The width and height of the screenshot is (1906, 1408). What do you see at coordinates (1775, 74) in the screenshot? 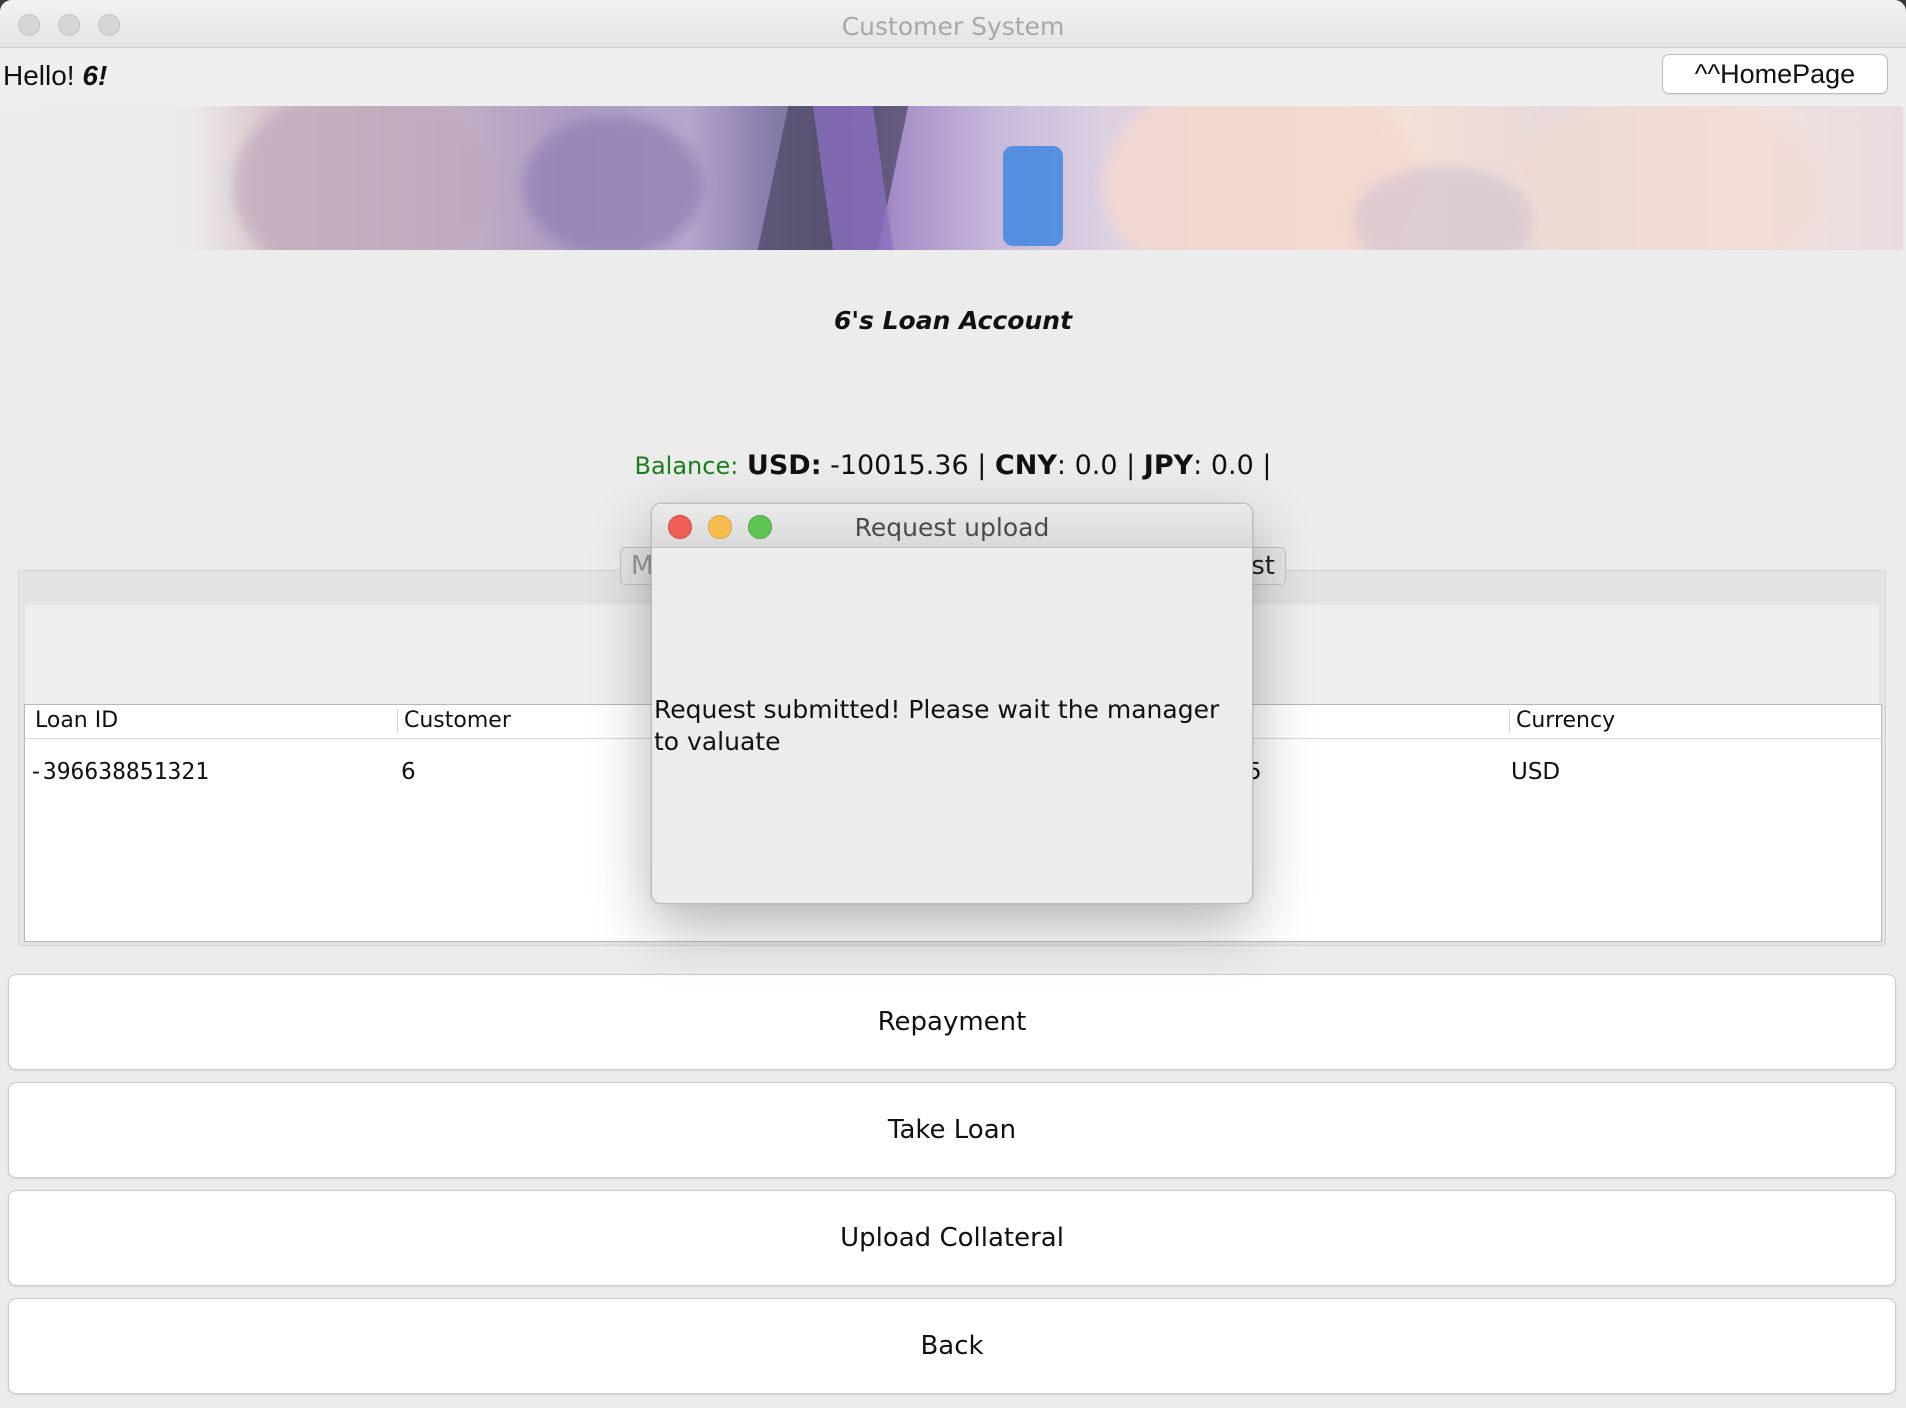
I see `homepage-button: ^^HomePage` at bounding box center [1775, 74].